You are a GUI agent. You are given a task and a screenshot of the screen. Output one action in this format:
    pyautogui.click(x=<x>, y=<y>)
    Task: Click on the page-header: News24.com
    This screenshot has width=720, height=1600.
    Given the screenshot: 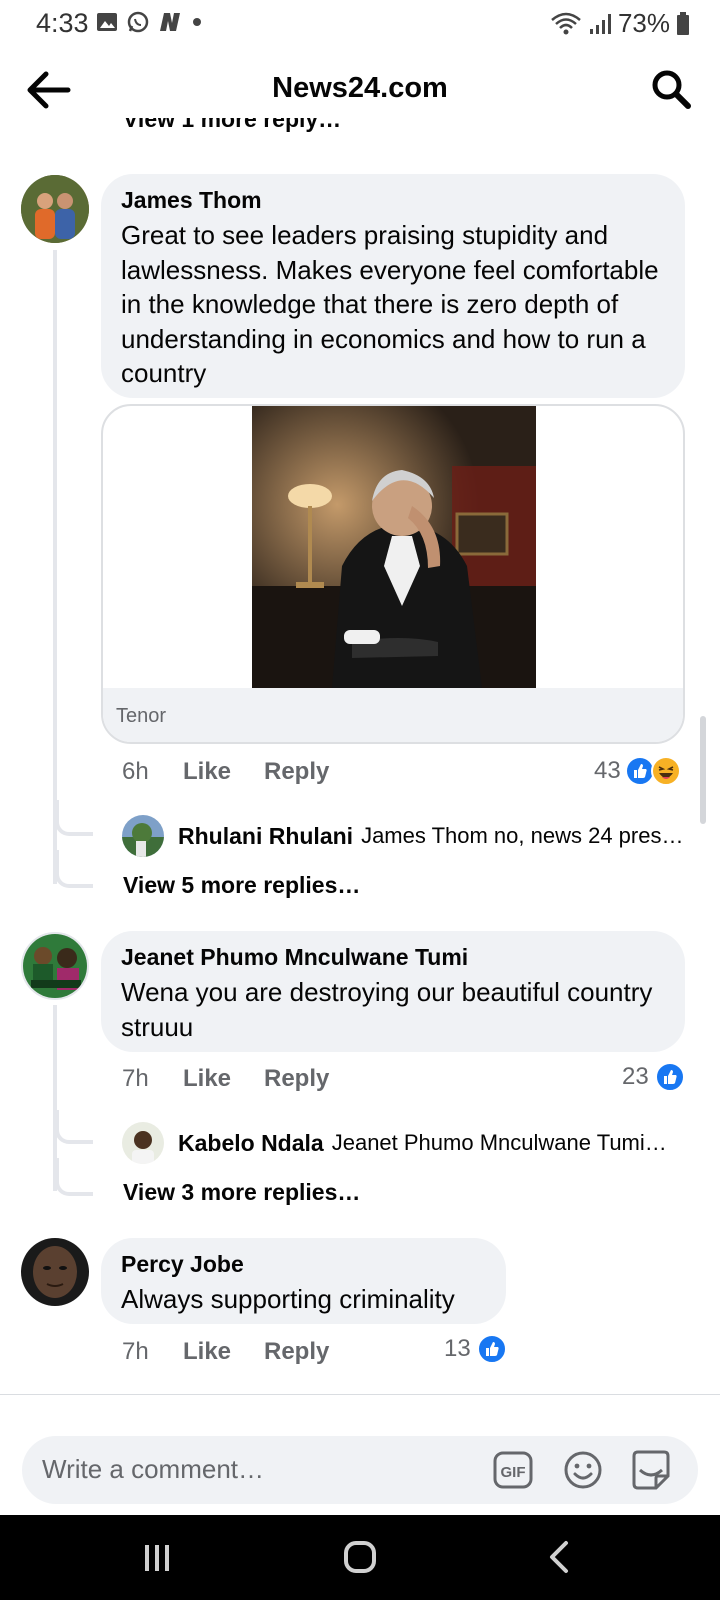 What is the action you would take?
    pyautogui.click(x=360, y=90)
    